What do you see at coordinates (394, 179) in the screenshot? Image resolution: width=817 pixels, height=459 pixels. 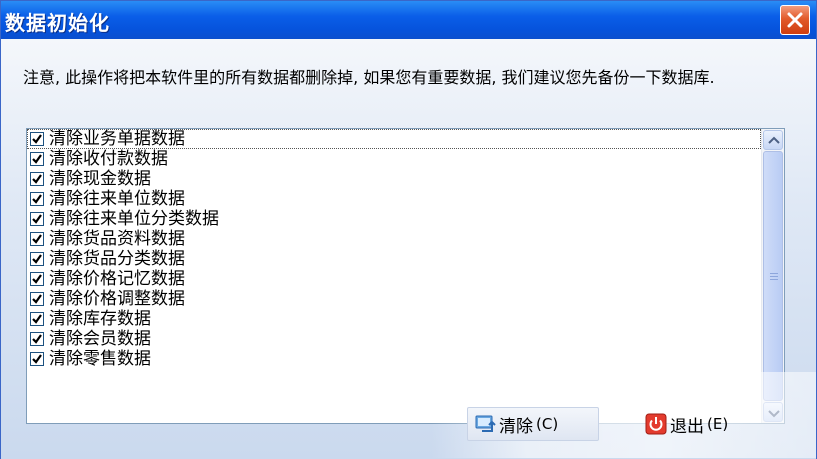 I see `checklist-item: 清除现金数据` at bounding box center [394, 179].